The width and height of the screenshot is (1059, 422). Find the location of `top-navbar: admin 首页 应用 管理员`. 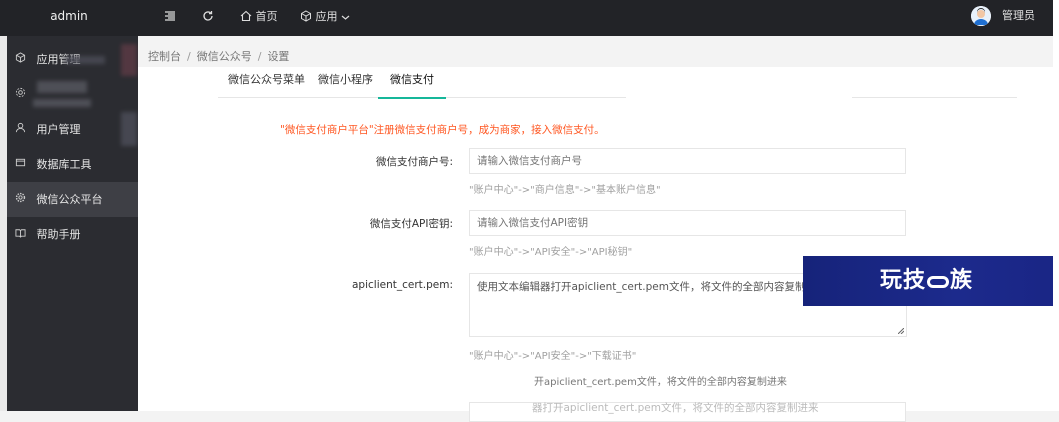

top-navbar: admin 首页 应用 管理员 is located at coordinates (526, 18).